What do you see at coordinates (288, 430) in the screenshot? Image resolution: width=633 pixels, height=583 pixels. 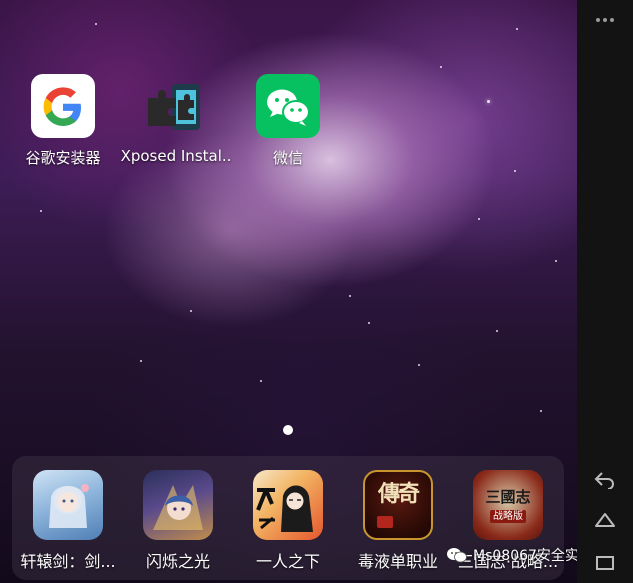 I see `page-indicator-dot` at bounding box center [288, 430].